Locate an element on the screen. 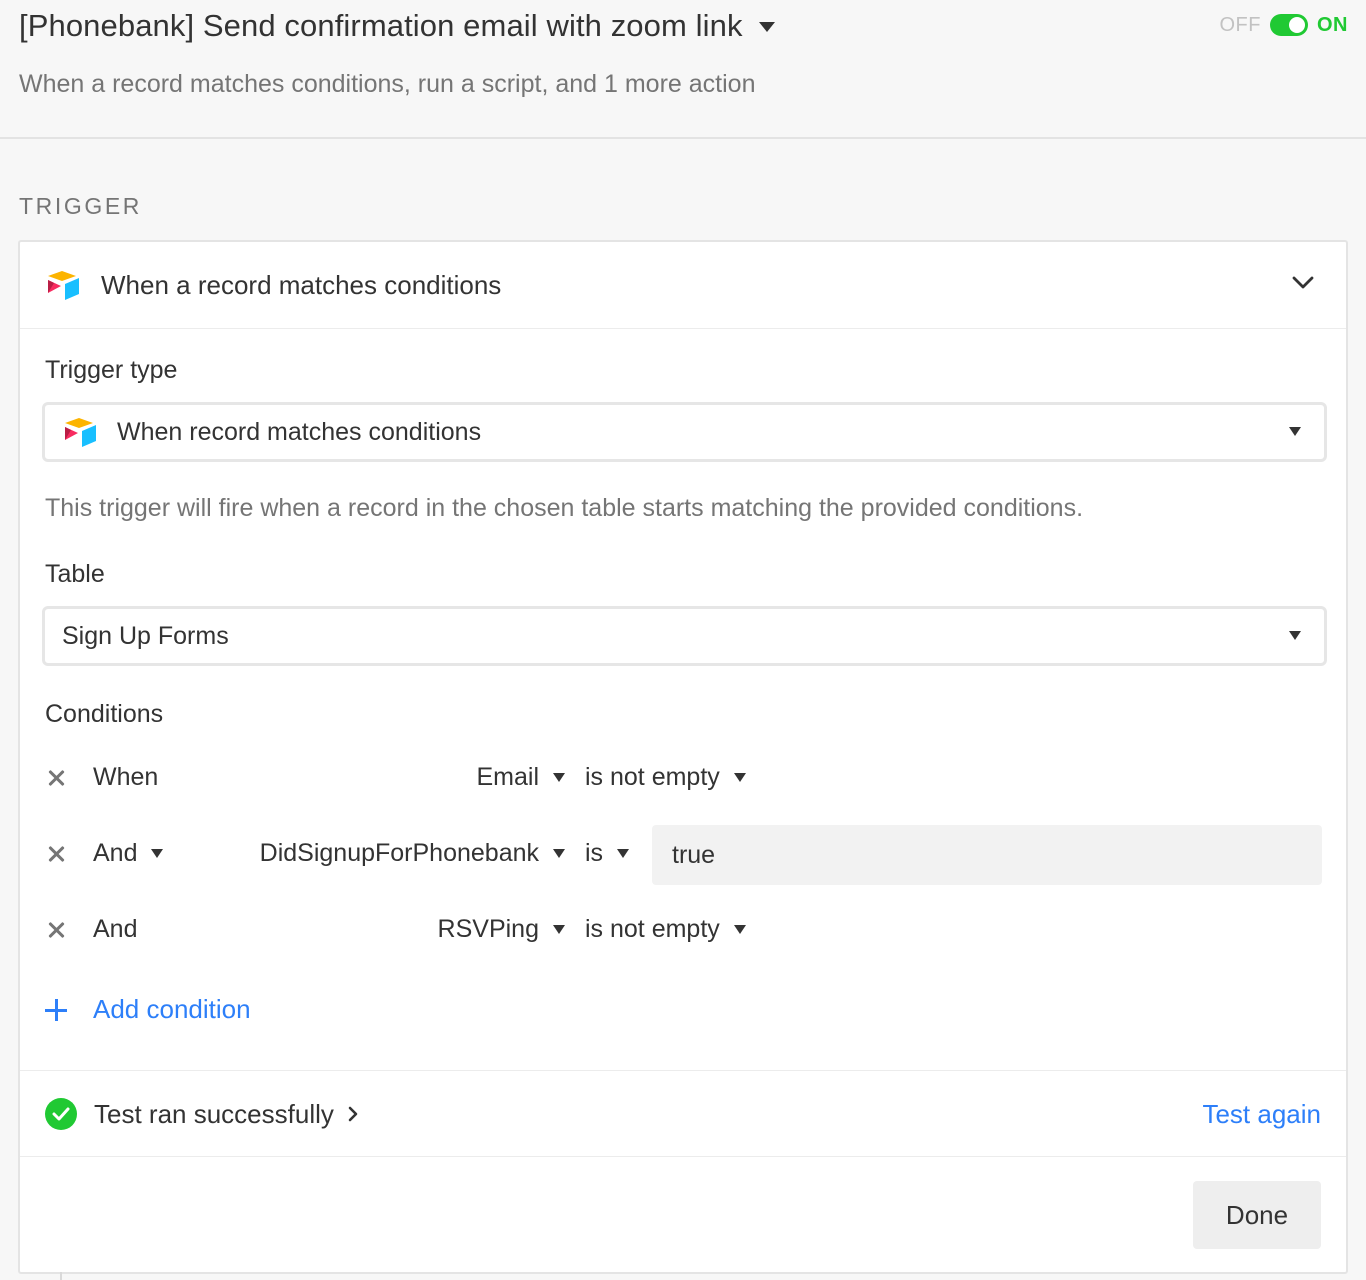 Image resolution: width=1366 pixels, height=1280 pixels. toggle-switch is located at coordinates (1289, 25).